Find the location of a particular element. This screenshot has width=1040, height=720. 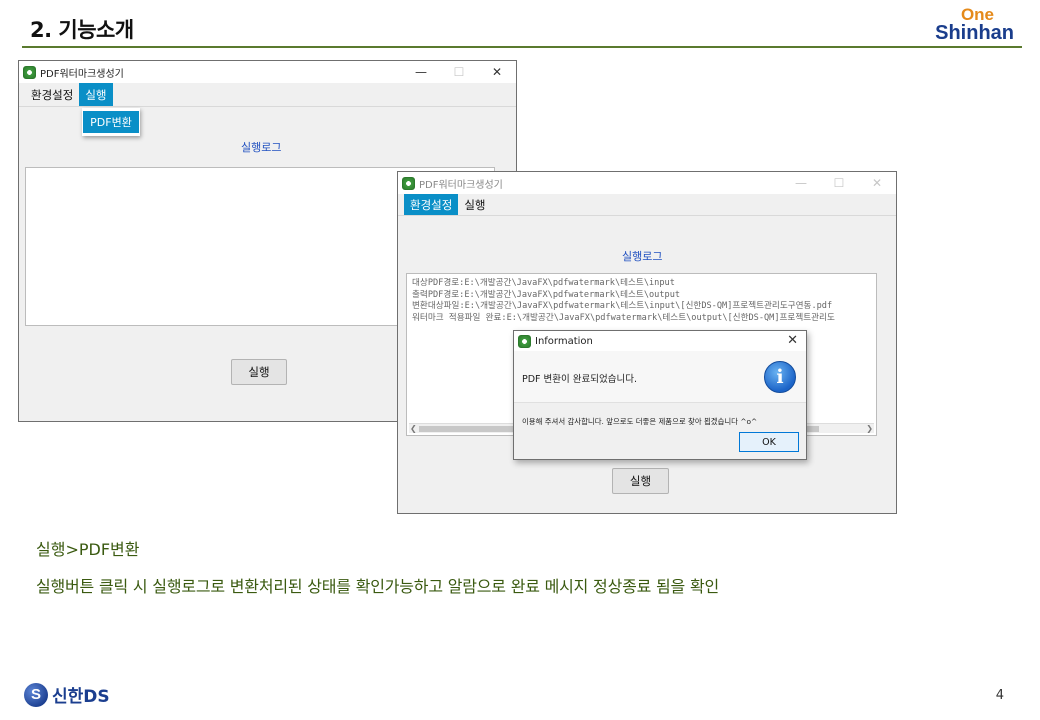

brand-one-text: One is located at coordinates (977, 14).